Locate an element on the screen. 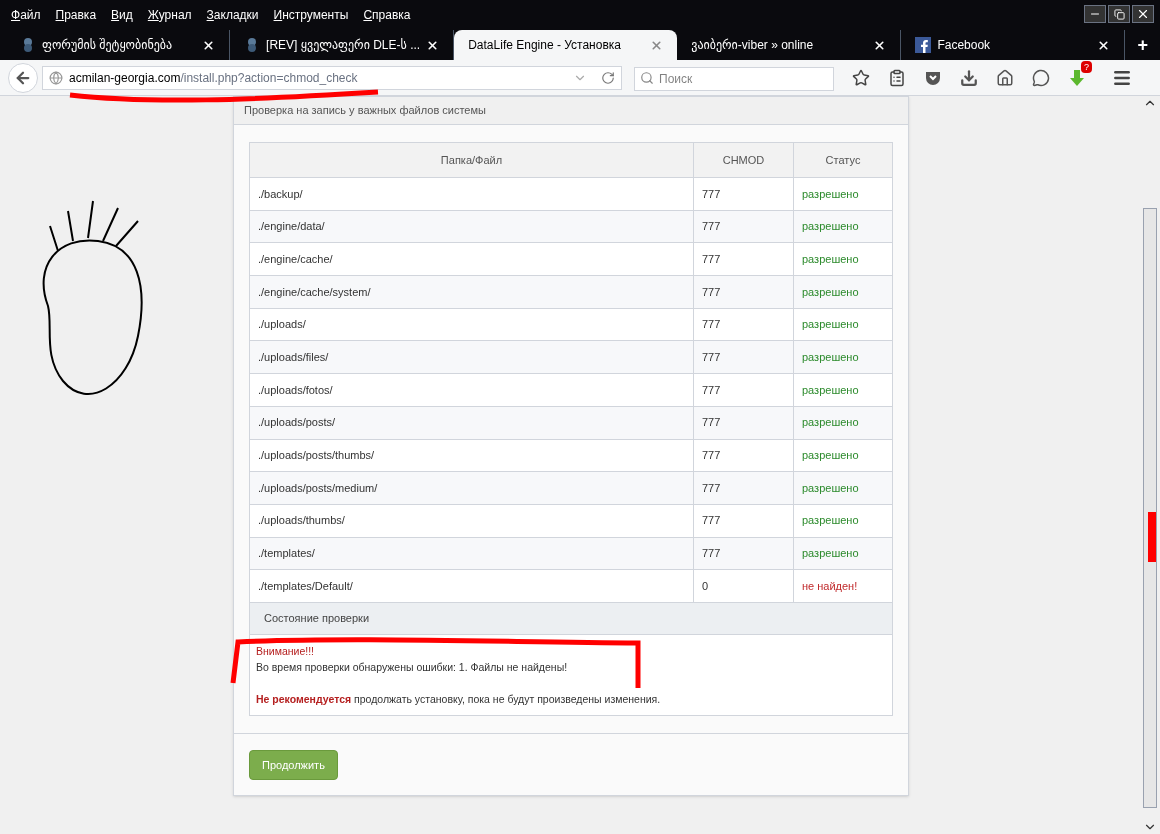 This screenshot has height=834, width=1160. globe-icon is located at coordinates (56, 77).